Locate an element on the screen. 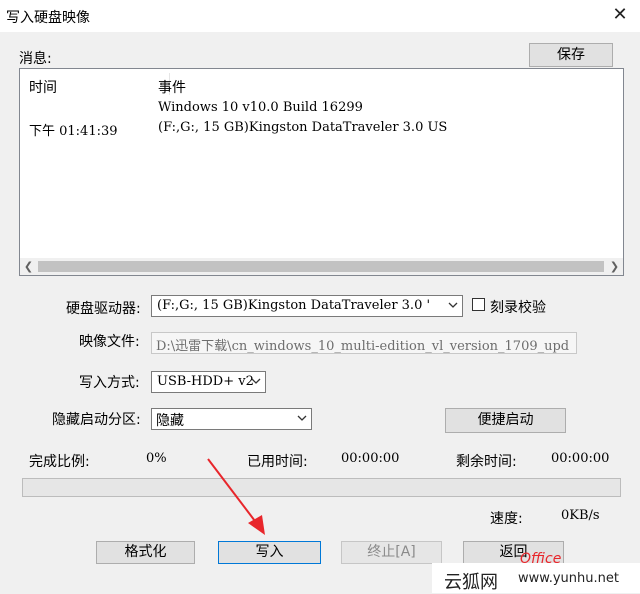 The width and height of the screenshot is (640, 594). verify-label: 刻录校验 is located at coordinates (518, 307).